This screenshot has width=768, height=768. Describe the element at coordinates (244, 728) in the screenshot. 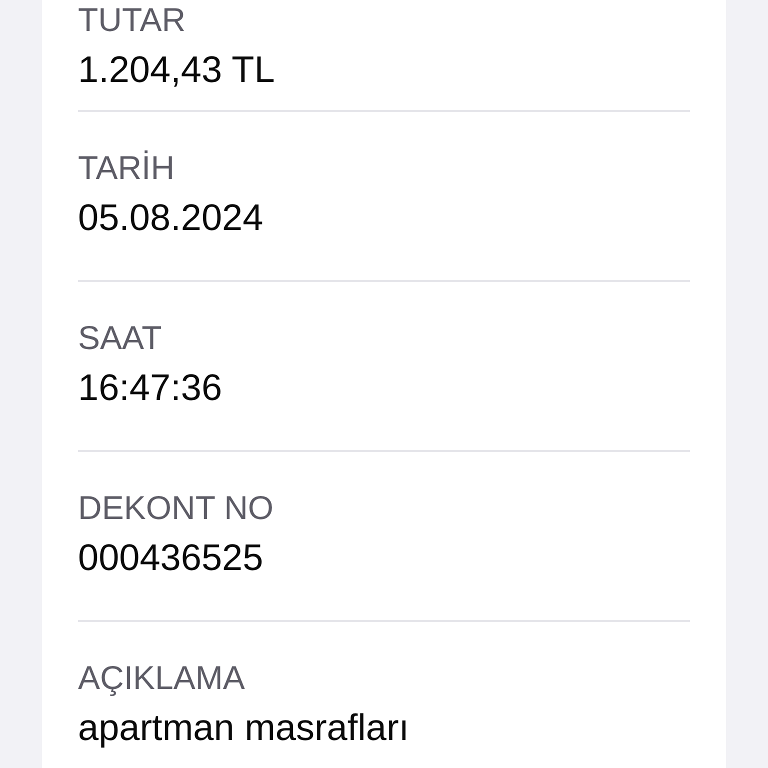

I see `field-value: apartman masrafları` at that location.